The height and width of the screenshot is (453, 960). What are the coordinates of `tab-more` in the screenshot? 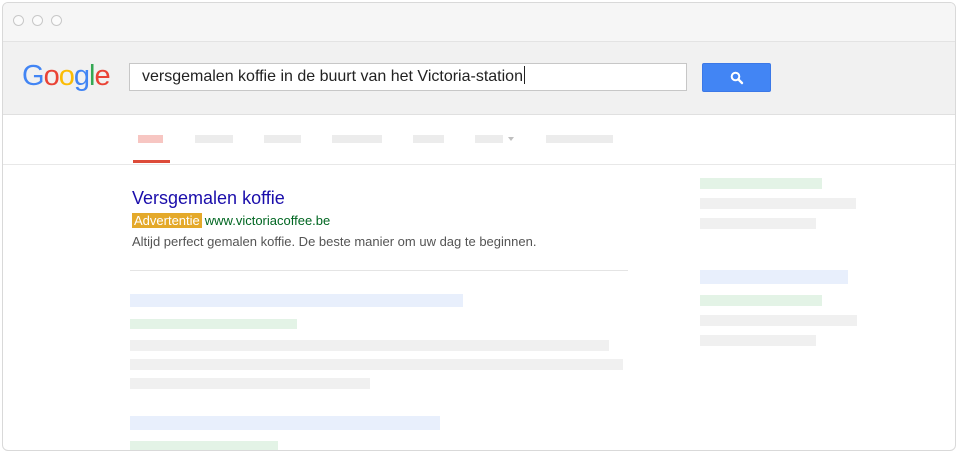 It's located at (489, 139).